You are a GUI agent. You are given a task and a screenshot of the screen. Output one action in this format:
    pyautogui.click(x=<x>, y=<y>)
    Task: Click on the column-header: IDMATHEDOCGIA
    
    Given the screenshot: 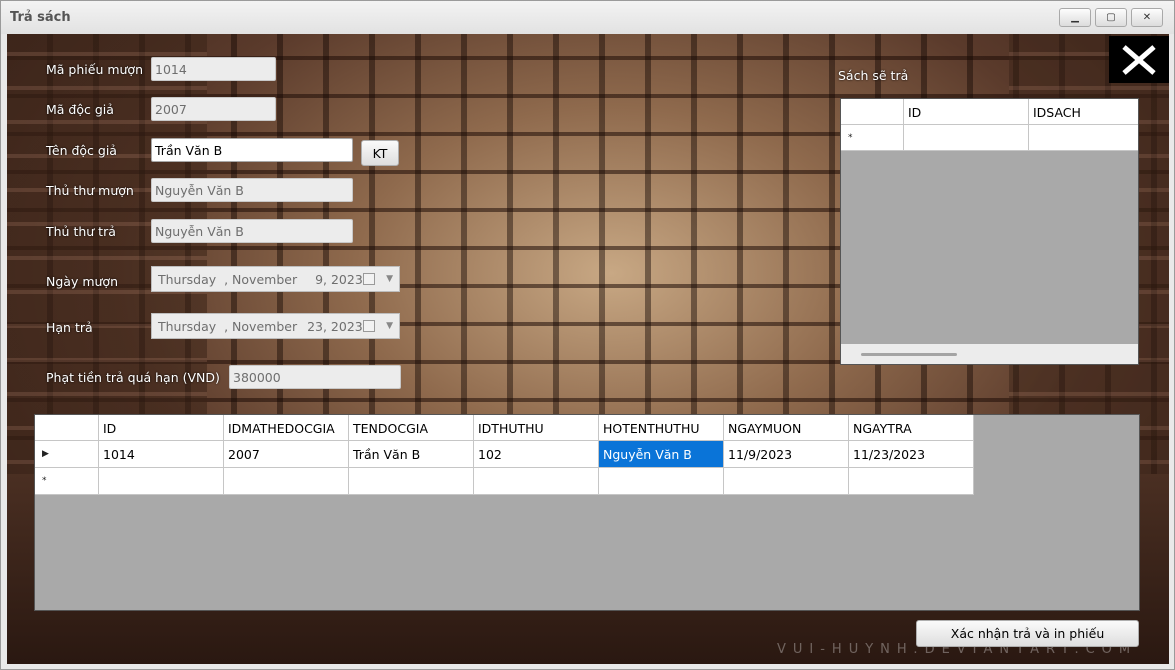 What is the action you would take?
    pyautogui.click(x=286, y=428)
    